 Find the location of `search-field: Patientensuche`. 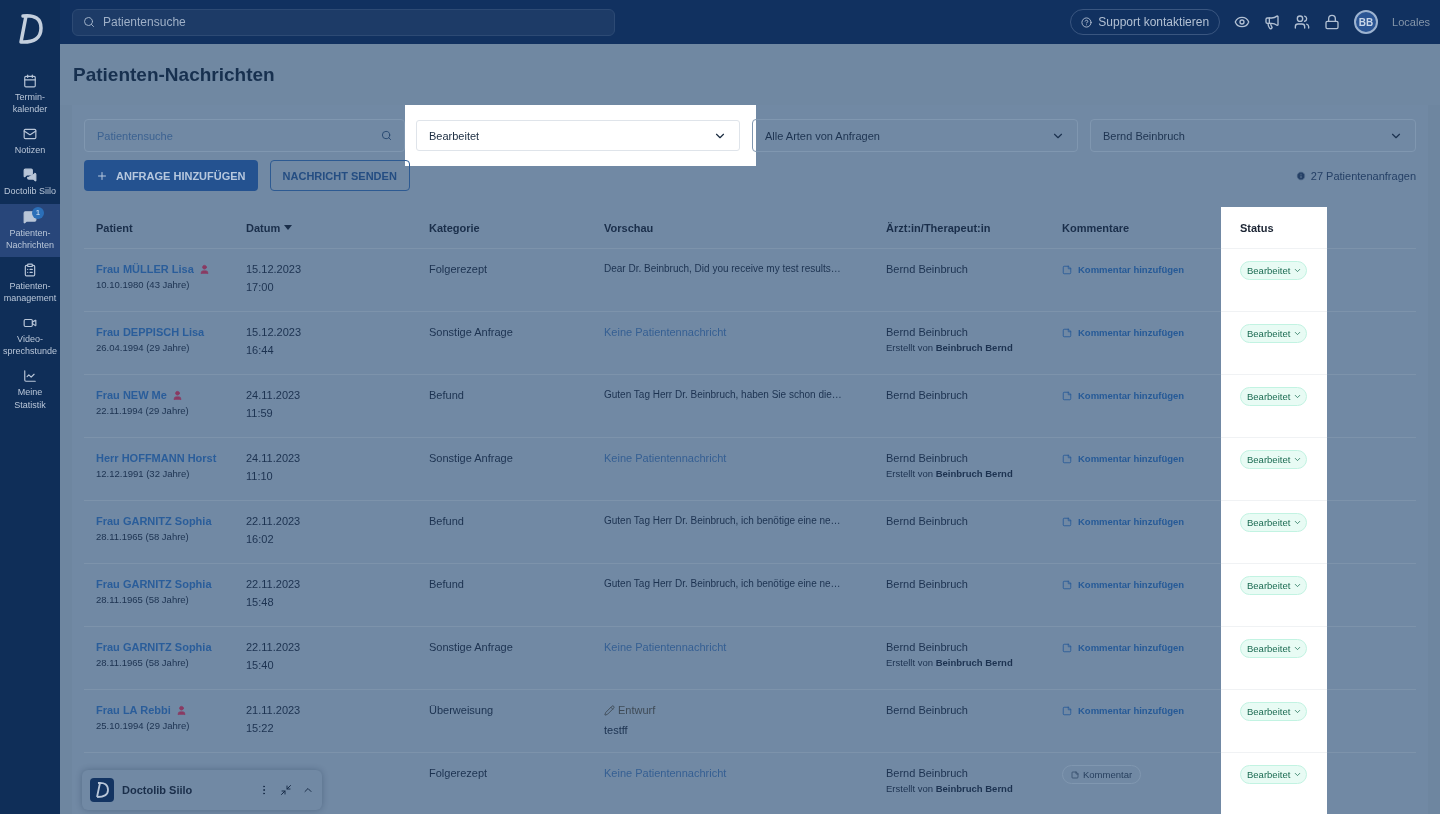

search-field: Patientensuche is located at coordinates (343, 22).